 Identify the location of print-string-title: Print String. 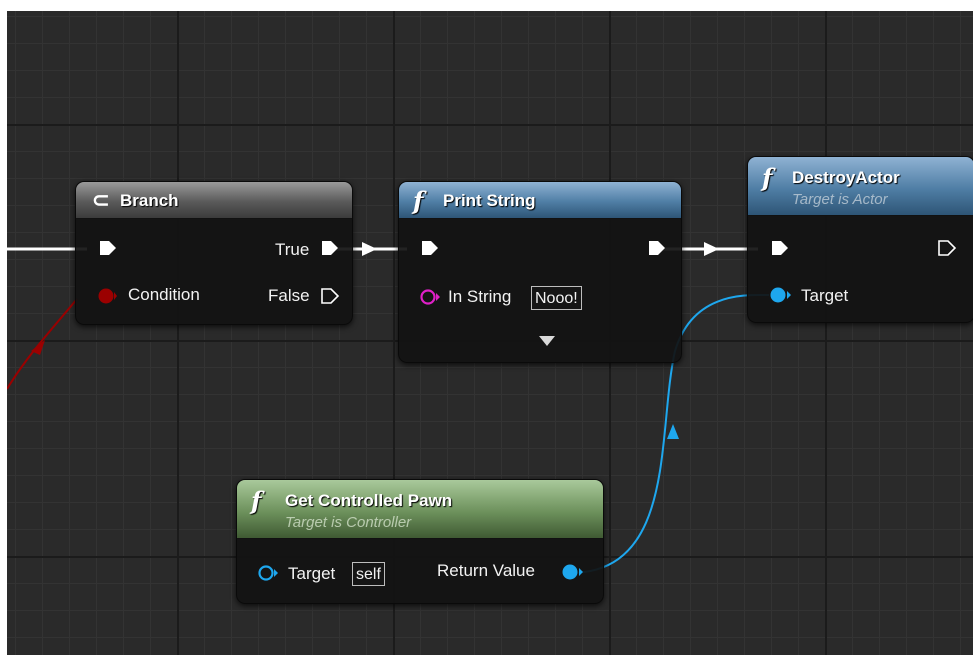
(489, 200).